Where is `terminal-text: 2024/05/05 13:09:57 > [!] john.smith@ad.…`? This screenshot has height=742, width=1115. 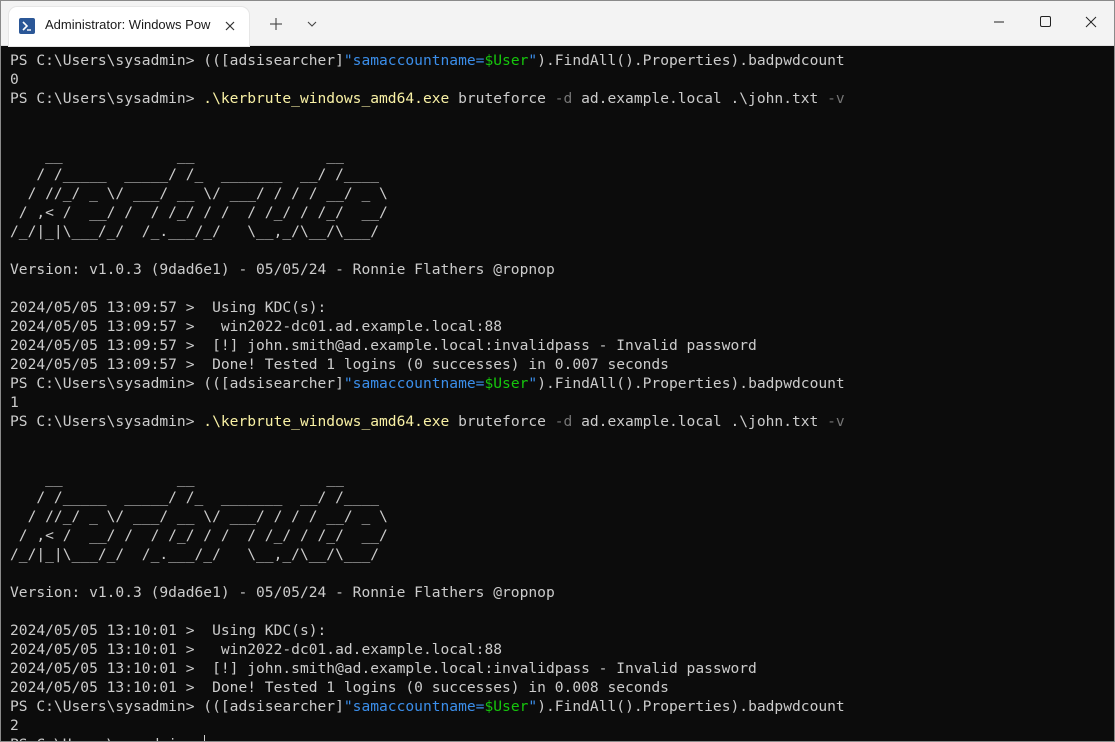 terminal-text: 2024/05/05 13:09:57 > [!] john.smith@ad.… is located at coordinates (383, 345).